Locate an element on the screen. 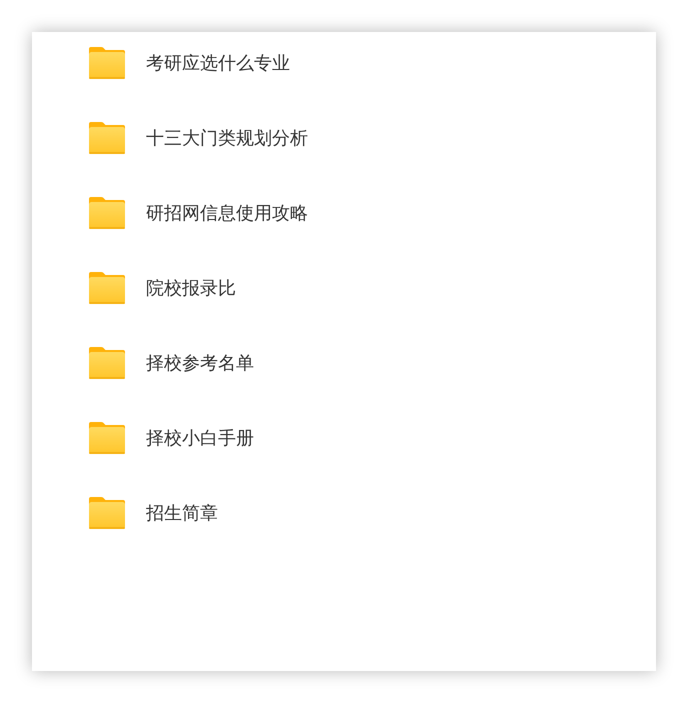 Image resolution: width=688 pixels, height=703 pixels. folder-name: 考研应选什么专业 is located at coordinates (218, 63).